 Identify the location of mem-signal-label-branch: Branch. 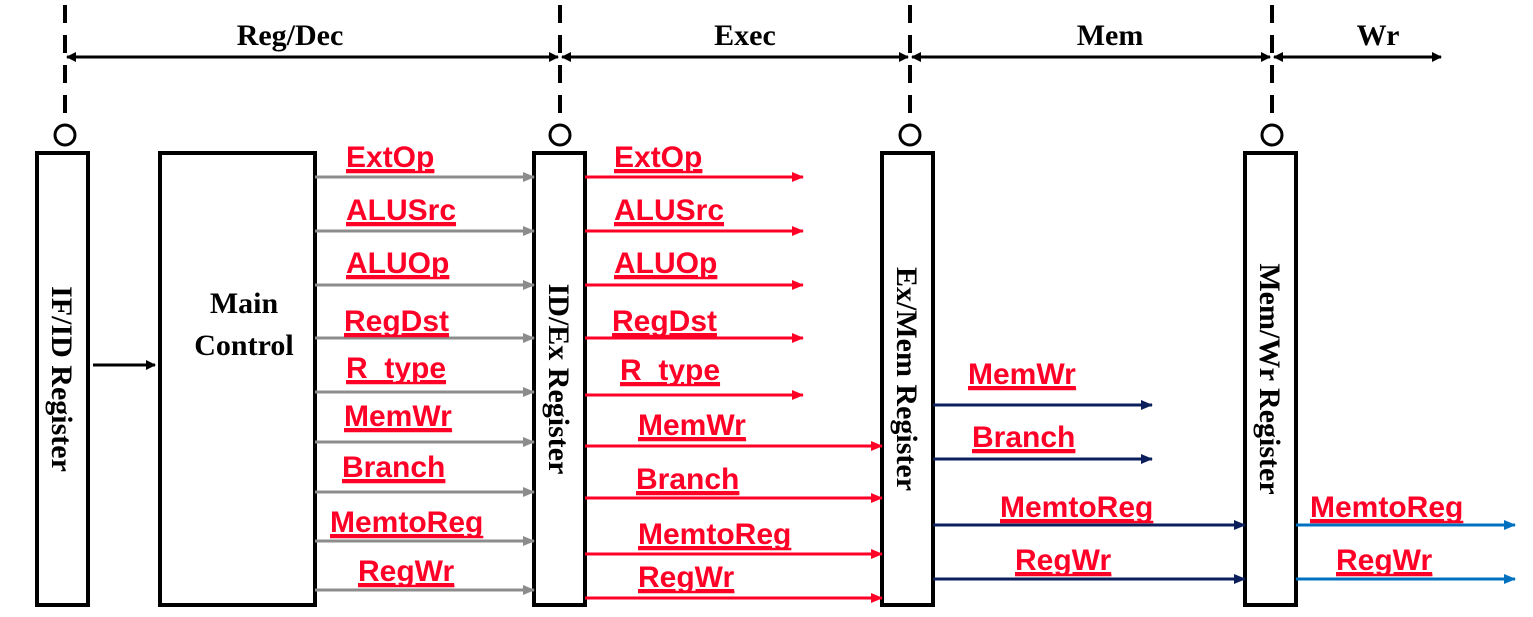
(1023, 437).